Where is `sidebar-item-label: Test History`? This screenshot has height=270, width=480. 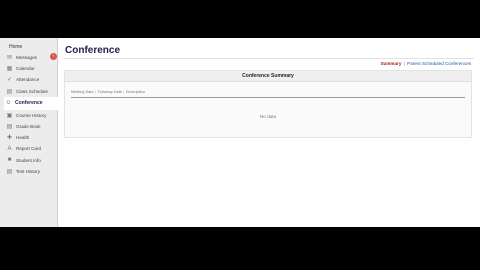
sidebar-item-label: Test History is located at coordinates (28, 171).